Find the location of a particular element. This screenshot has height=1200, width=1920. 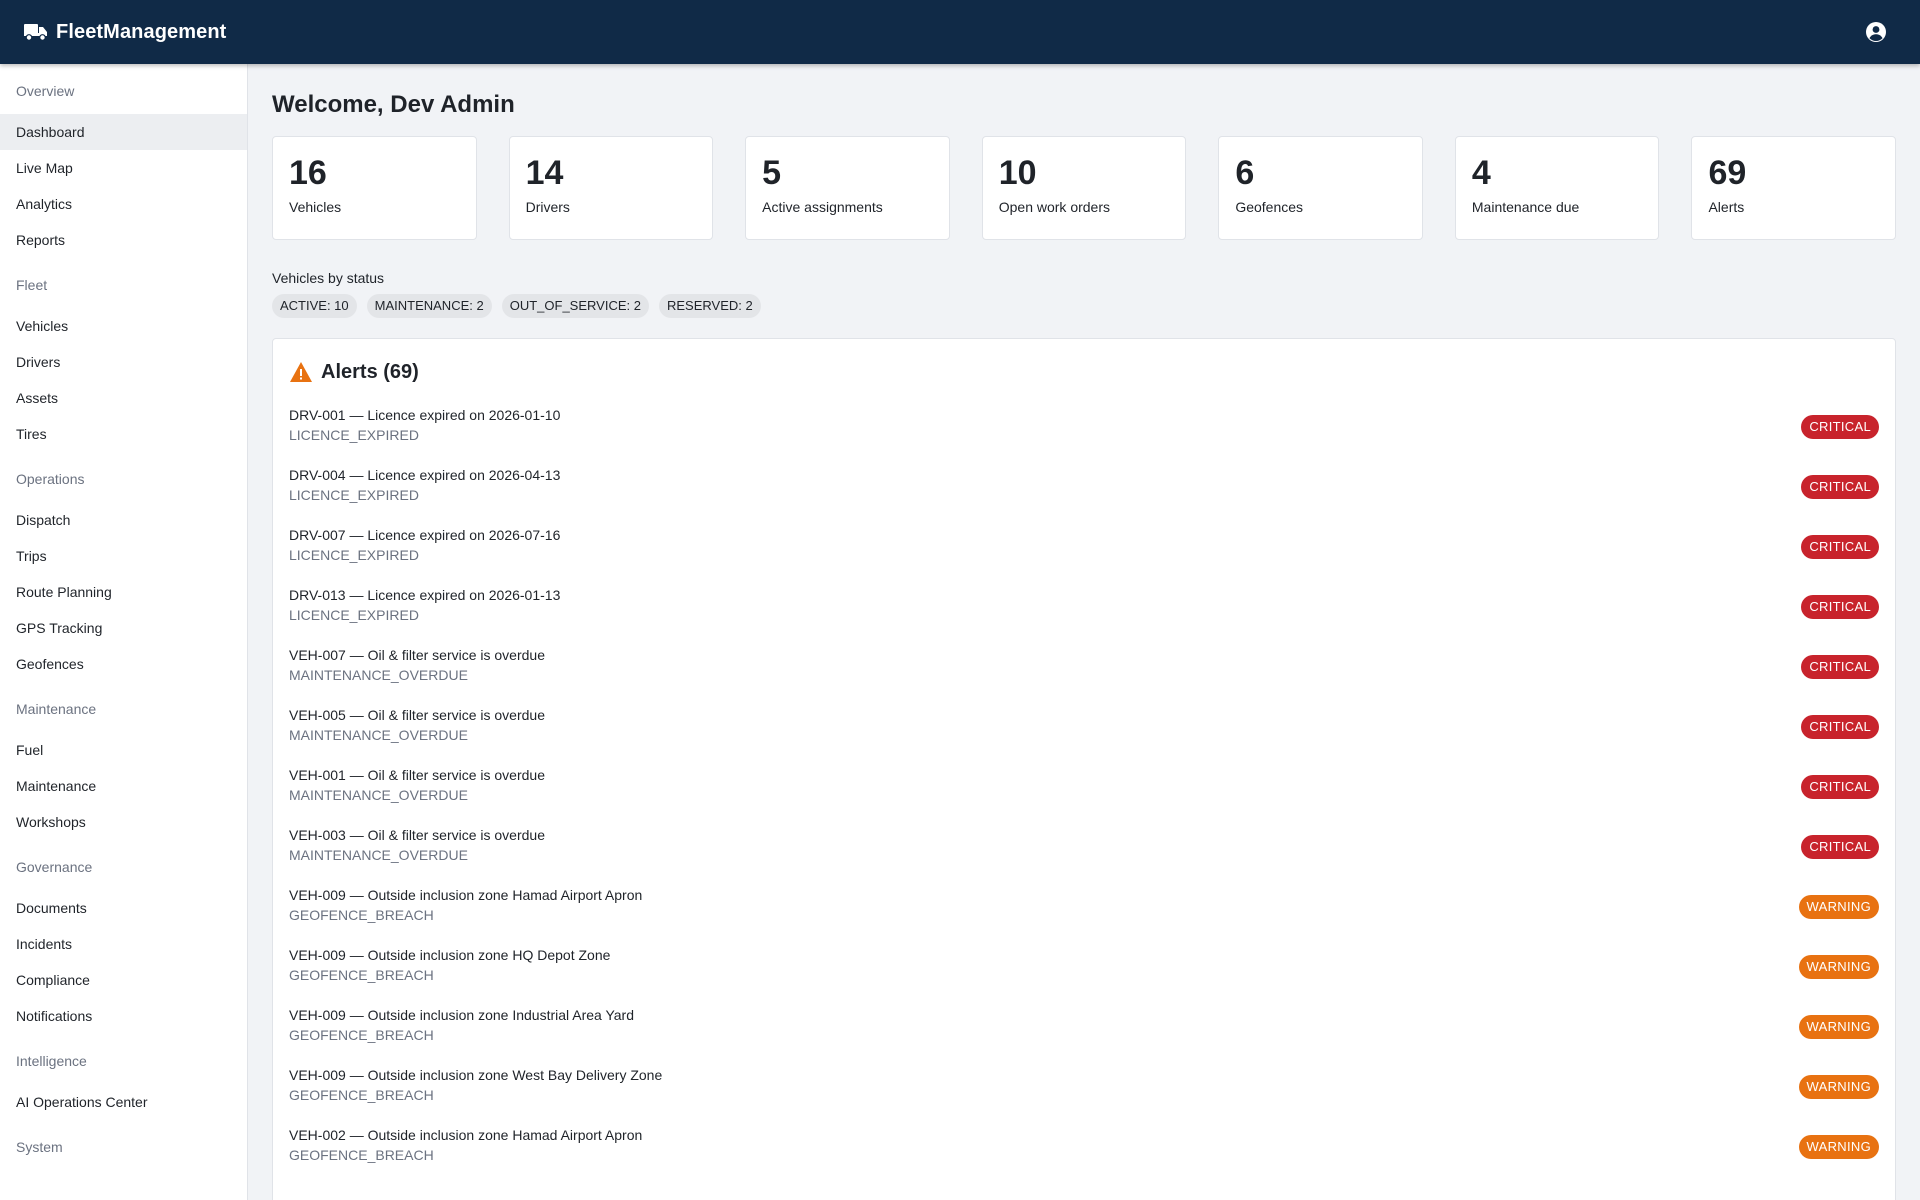

truck-icon is located at coordinates (36, 32).